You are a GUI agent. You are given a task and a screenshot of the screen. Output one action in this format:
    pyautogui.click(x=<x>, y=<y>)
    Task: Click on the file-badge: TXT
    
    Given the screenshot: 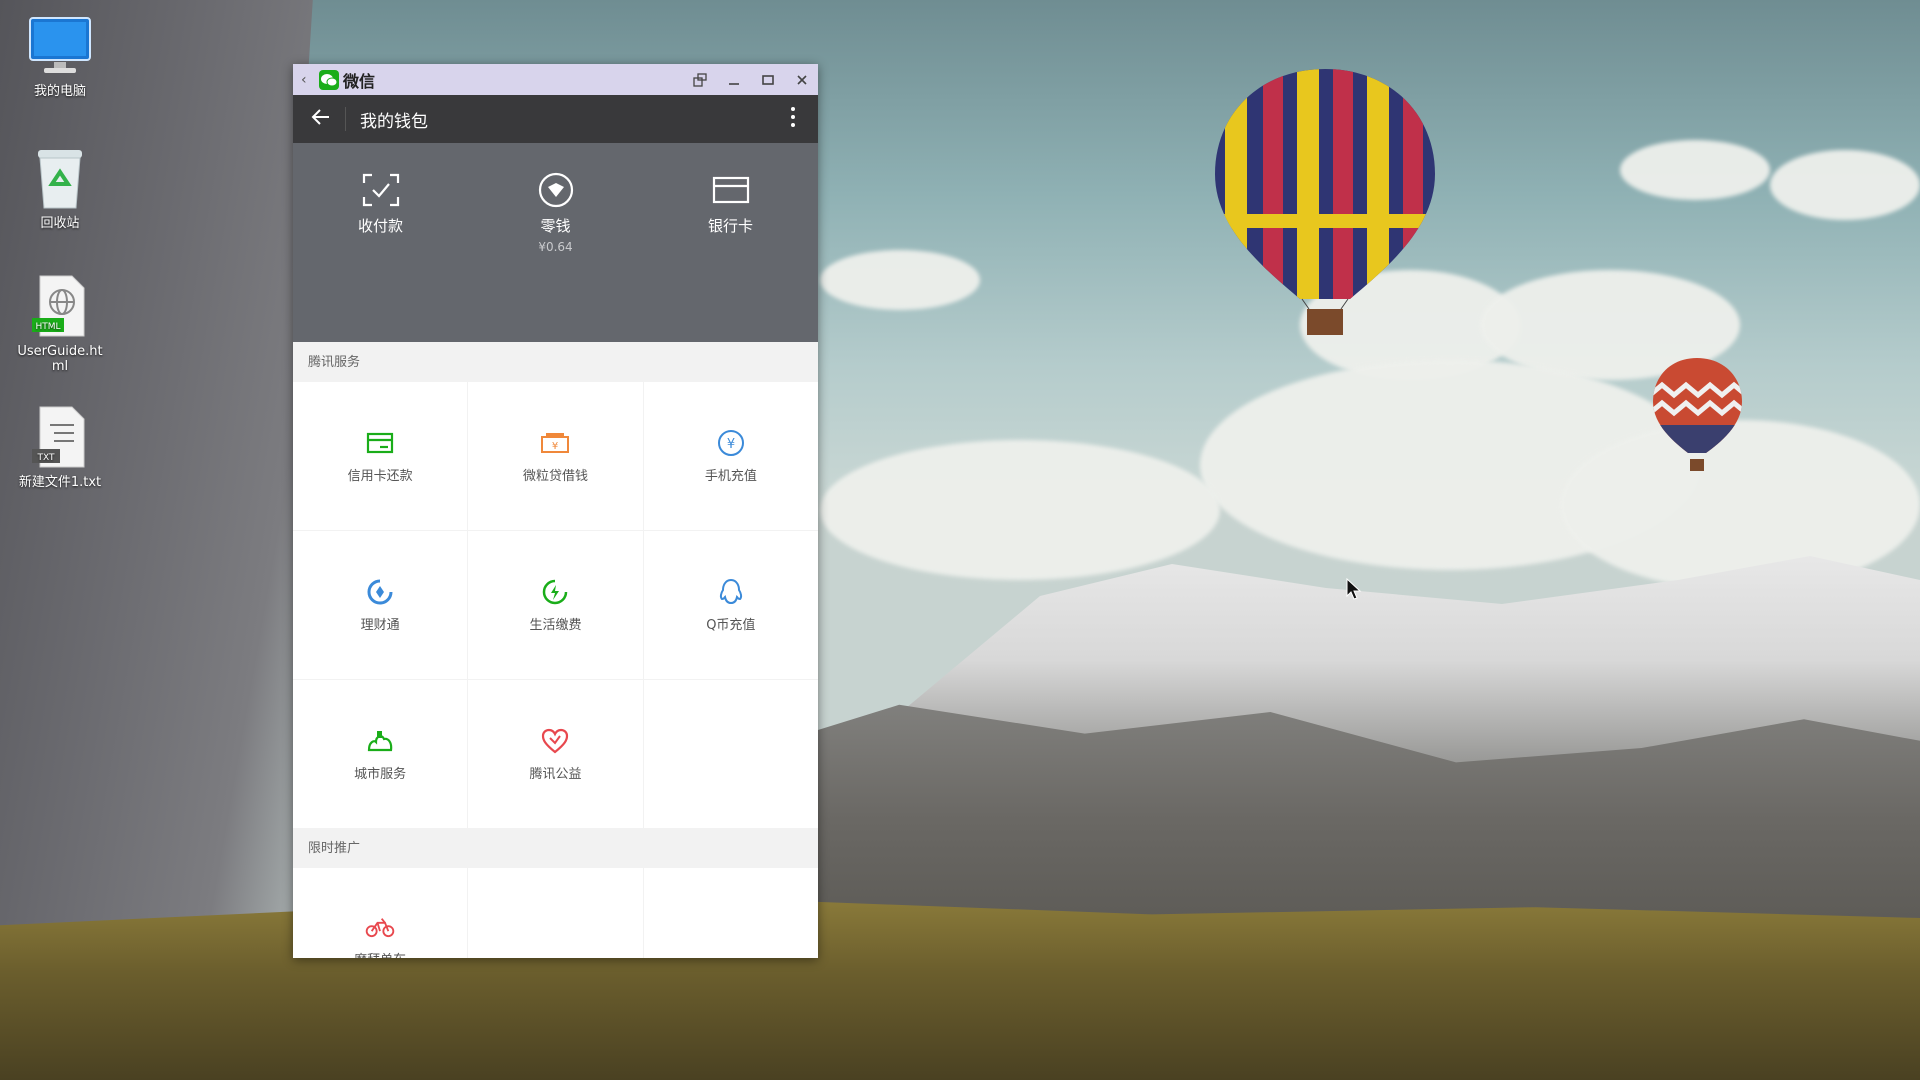 What is the action you would take?
    pyautogui.click(x=45, y=458)
    